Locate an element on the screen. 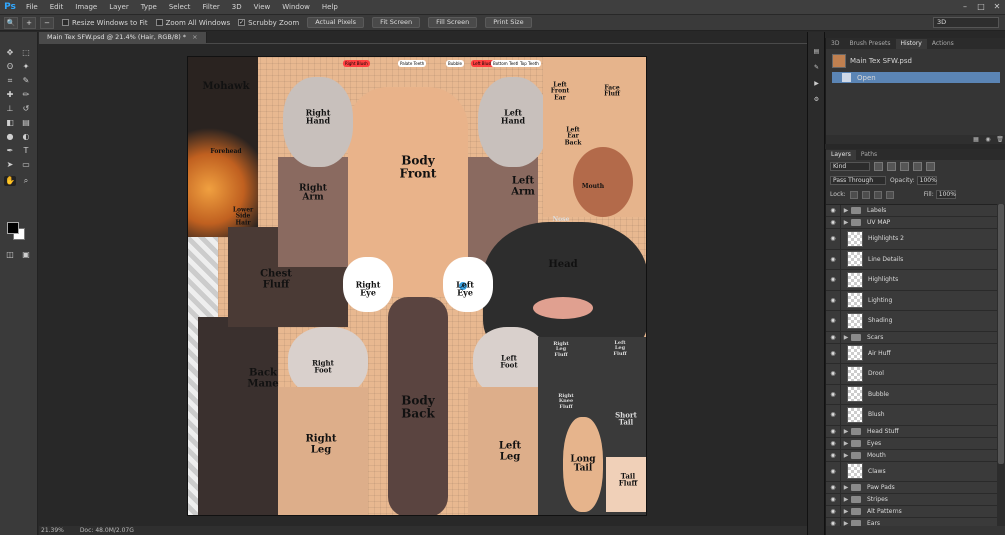 The width and height of the screenshot is (1005, 535). layer-row: ◉ Blush is located at coordinates (912, 415).